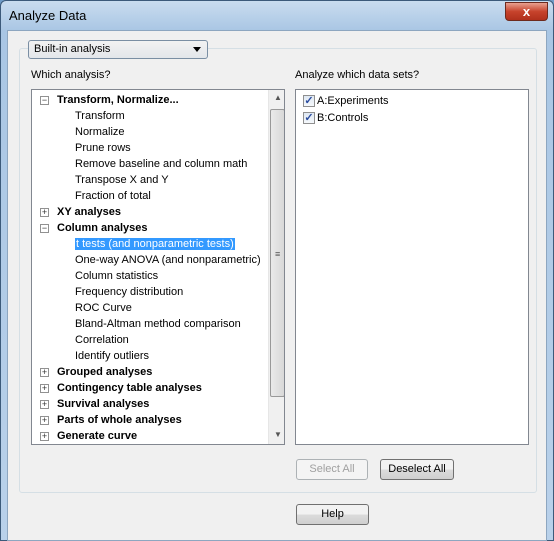  I want to click on deselect-all-button: Deselect All, so click(417, 469).